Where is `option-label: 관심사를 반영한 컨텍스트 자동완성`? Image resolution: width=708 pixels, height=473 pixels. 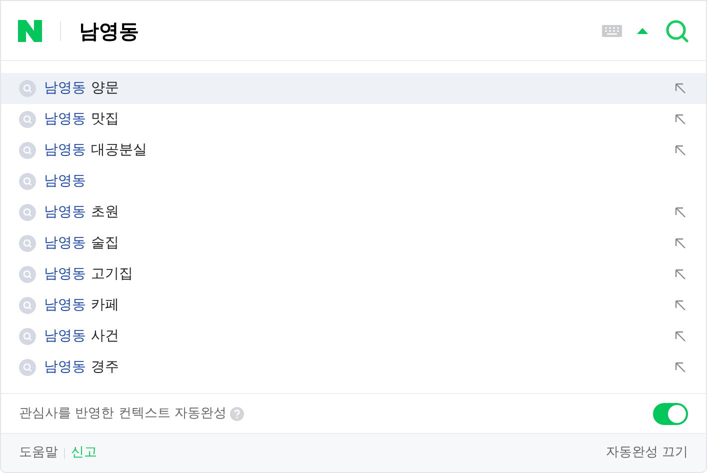 option-label: 관심사를 반영한 컨텍스트 자동완성 is located at coordinates (122, 413).